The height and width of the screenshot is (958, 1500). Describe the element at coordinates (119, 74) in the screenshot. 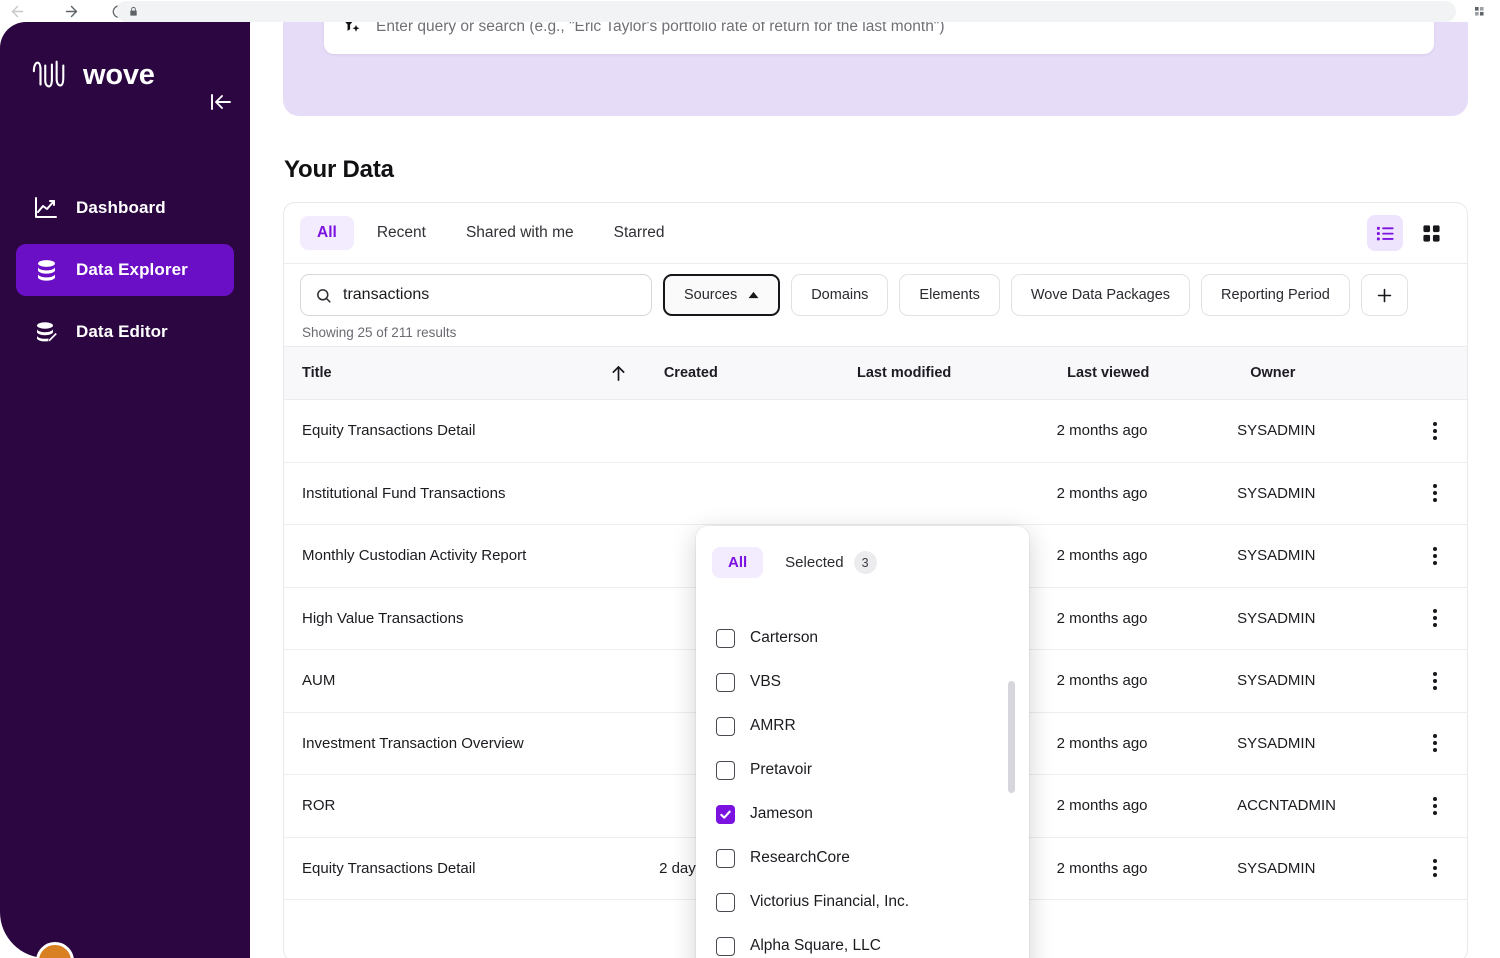

I see `brand-name: wove` at that location.